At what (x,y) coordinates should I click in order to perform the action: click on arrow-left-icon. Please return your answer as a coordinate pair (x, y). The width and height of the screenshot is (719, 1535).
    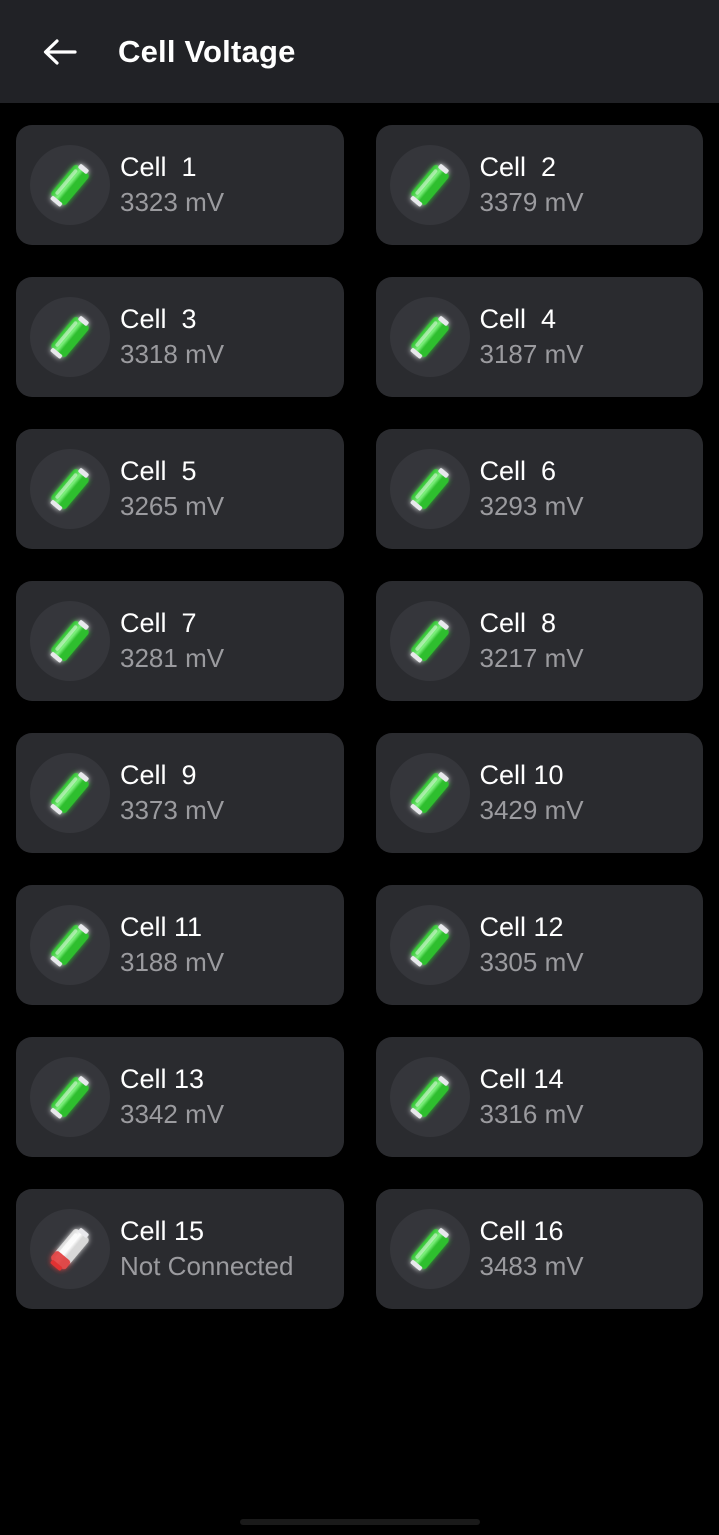
    Looking at the image, I should click on (60, 52).